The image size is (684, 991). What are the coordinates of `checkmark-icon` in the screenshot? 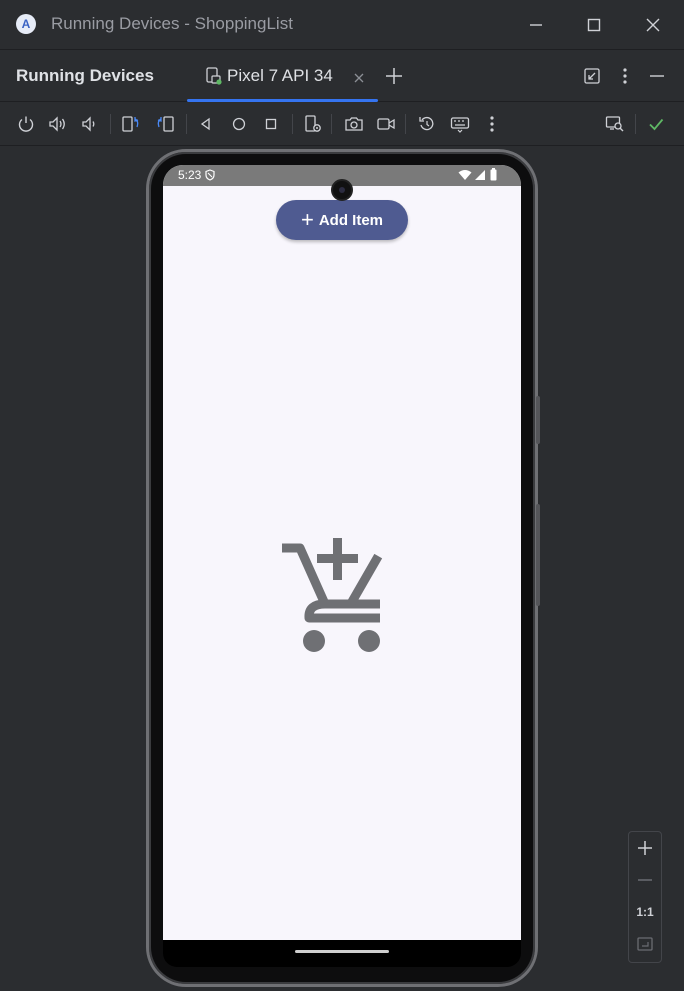 It's located at (656, 124).